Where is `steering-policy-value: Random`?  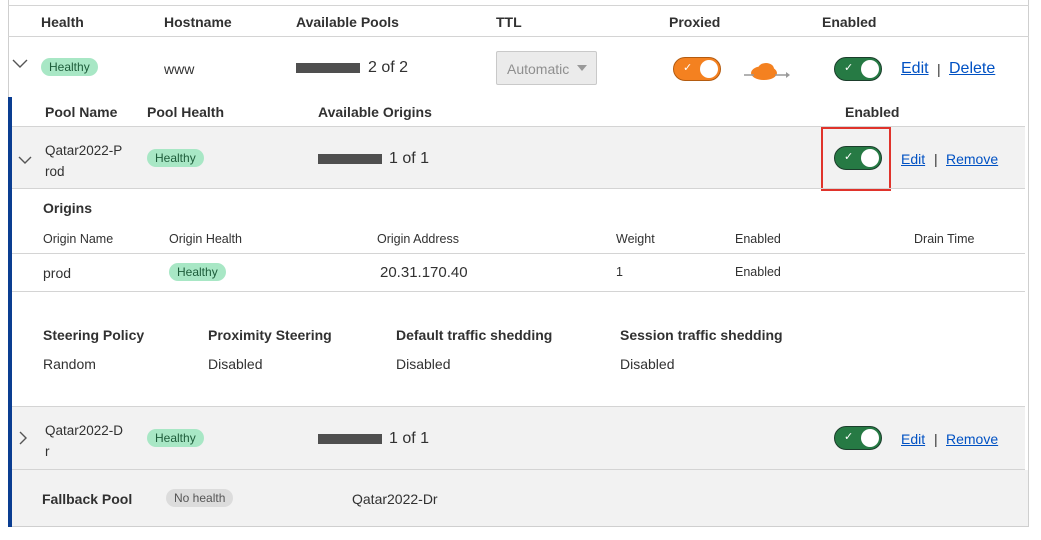 steering-policy-value: Random is located at coordinates (69, 364).